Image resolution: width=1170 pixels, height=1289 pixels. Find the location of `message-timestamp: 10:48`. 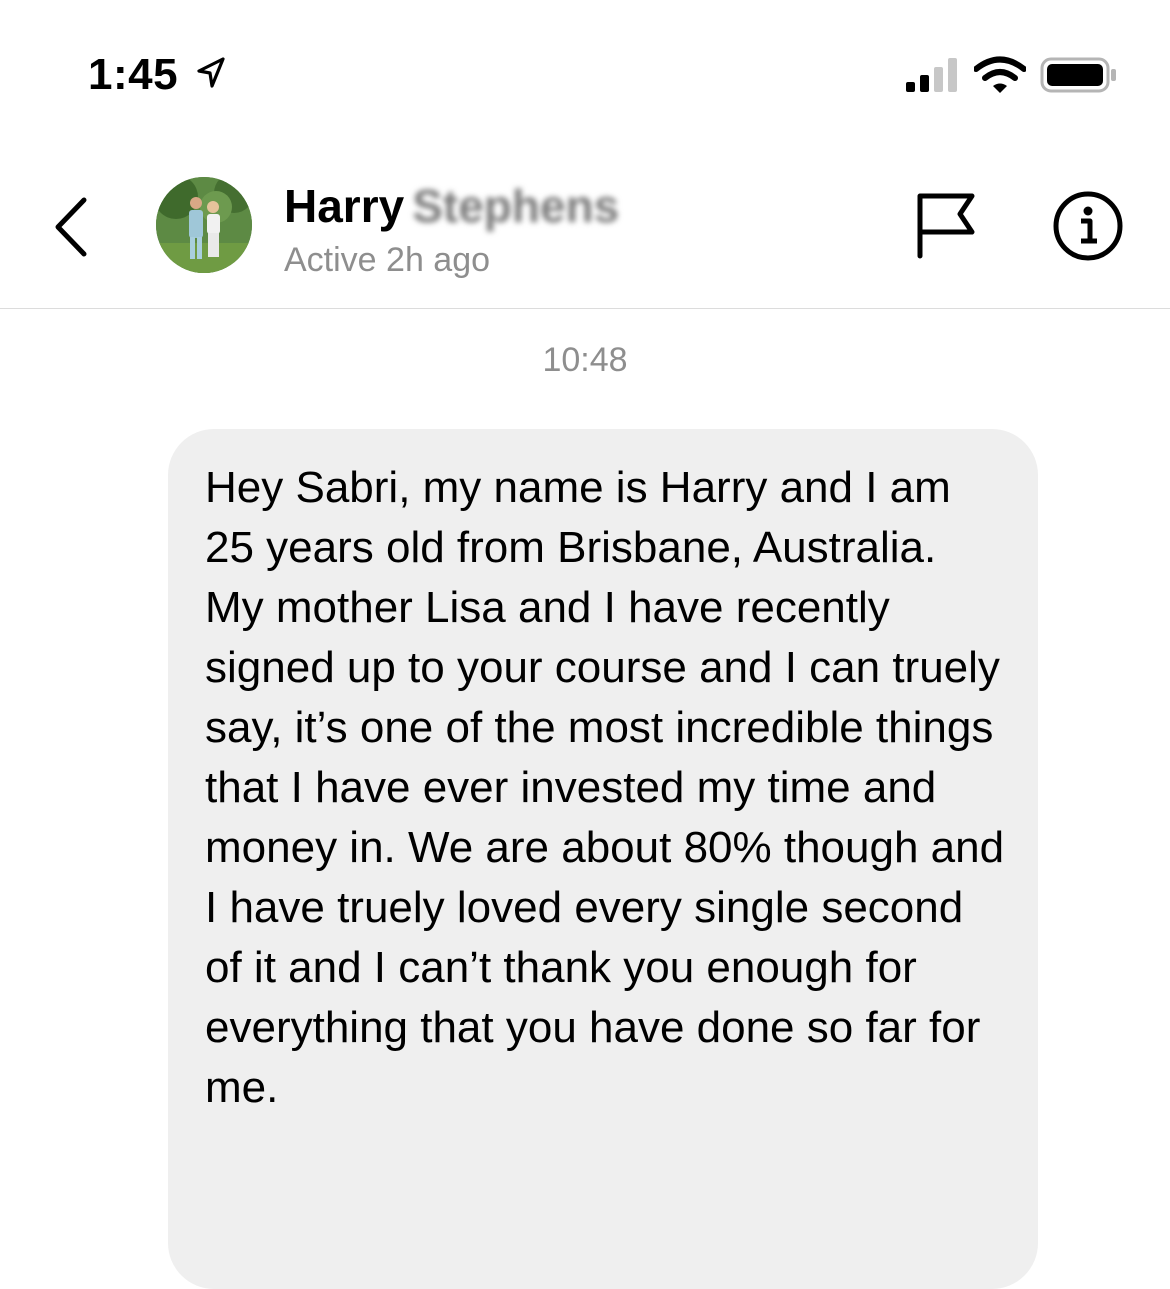

message-timestamp: 10:48 is located at coordinates (585, 360).